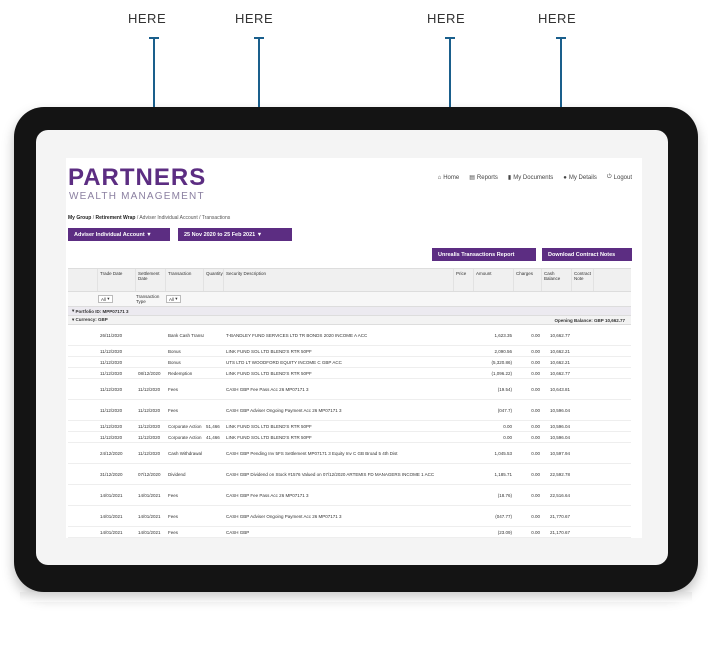  I want to click on cell-cash-balance: 21,770.67, so click(559, 516).